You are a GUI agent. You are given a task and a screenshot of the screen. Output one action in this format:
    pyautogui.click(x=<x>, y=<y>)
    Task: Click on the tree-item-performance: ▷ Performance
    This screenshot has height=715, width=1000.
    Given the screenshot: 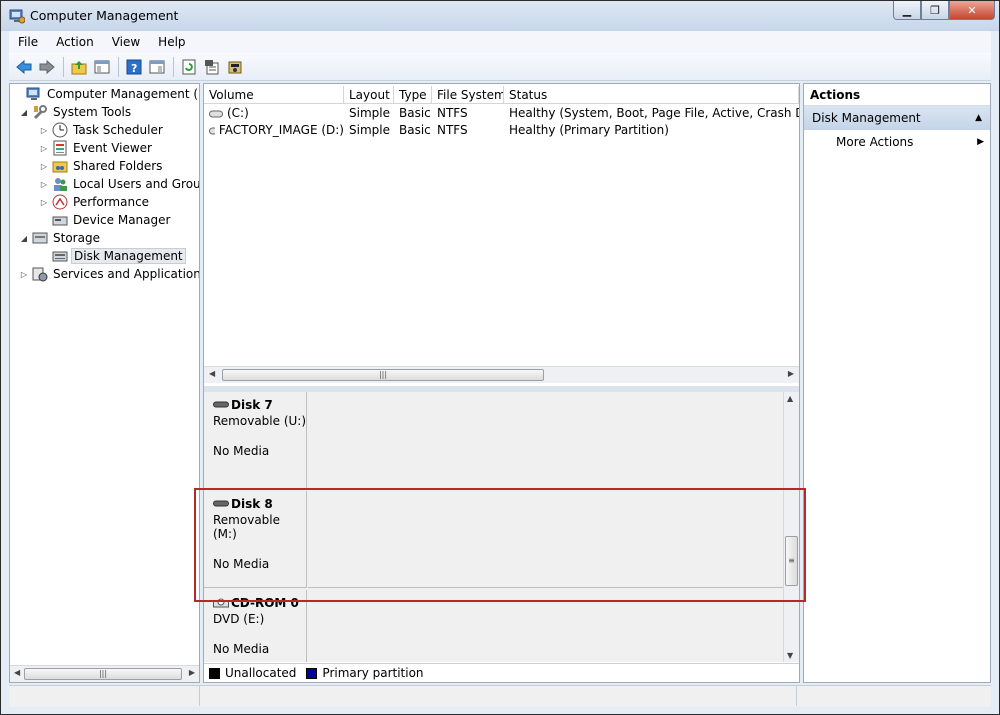 What is the action you would take?
    pyautogui.click(x=94, y=202)
    